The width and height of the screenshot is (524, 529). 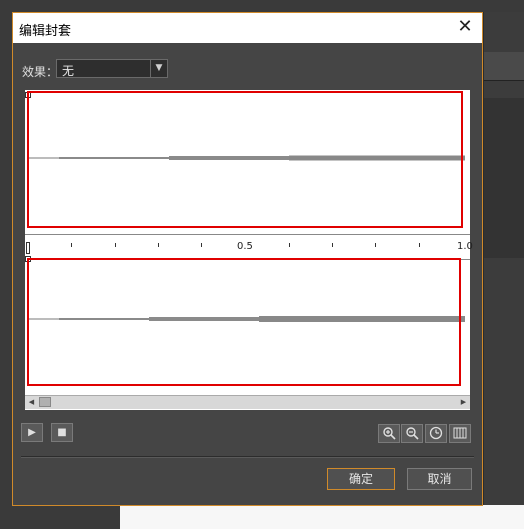 I want to click on background-app-left, so click(x=6, y=258).